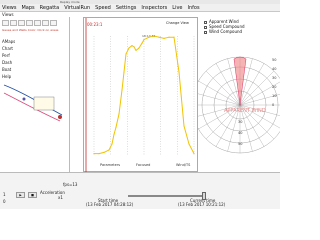 Image resolution: width=320 pixels, height=240 pixels. Describe the element at coordinates (9, 8) in the screenshot. I see `menu-item-views: Views` at that location.